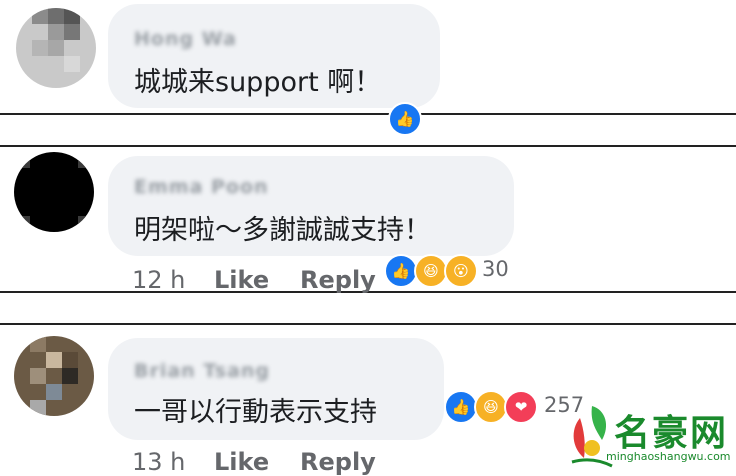 Image resolution: width=736 pixels, height=476 pixels. I want to click on watermark-url: minghaoshangwu.com, so click(668, 456).